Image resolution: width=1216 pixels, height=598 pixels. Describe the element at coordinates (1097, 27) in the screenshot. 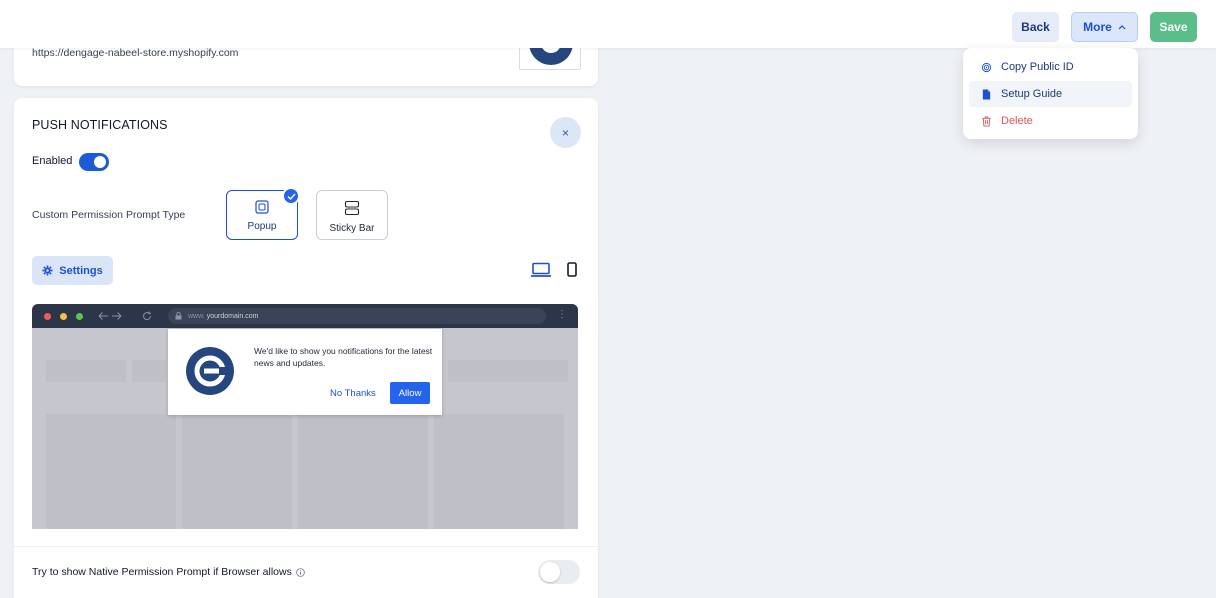

I see `more-label: More` at that location.